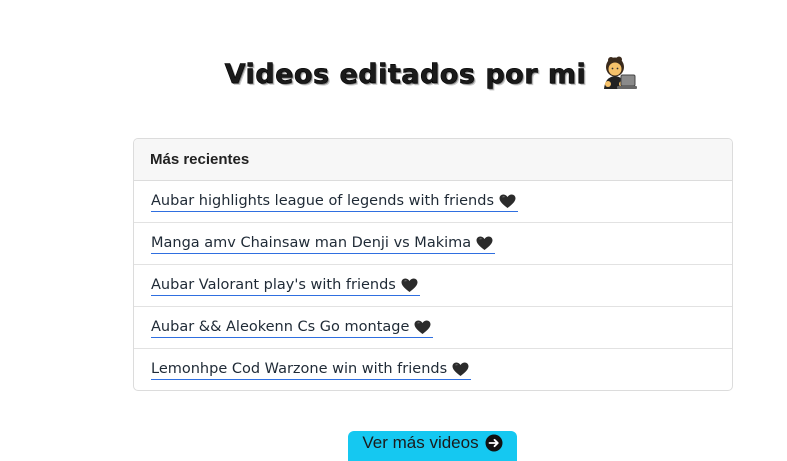 The height and width of the screenshot is (461, 787). I want to click on video-link-5: Lemonhpe Cod Warzone win with friends, so click(311, 370).